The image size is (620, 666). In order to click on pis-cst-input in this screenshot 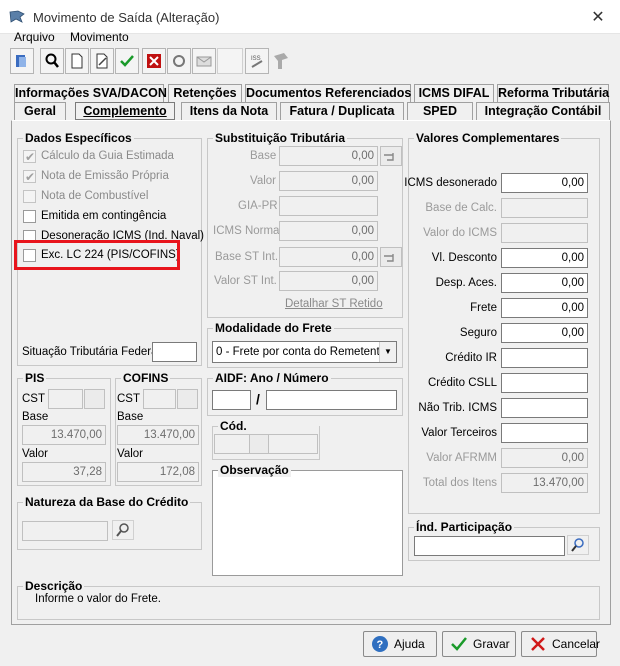, I will do `click(65, 399)`.